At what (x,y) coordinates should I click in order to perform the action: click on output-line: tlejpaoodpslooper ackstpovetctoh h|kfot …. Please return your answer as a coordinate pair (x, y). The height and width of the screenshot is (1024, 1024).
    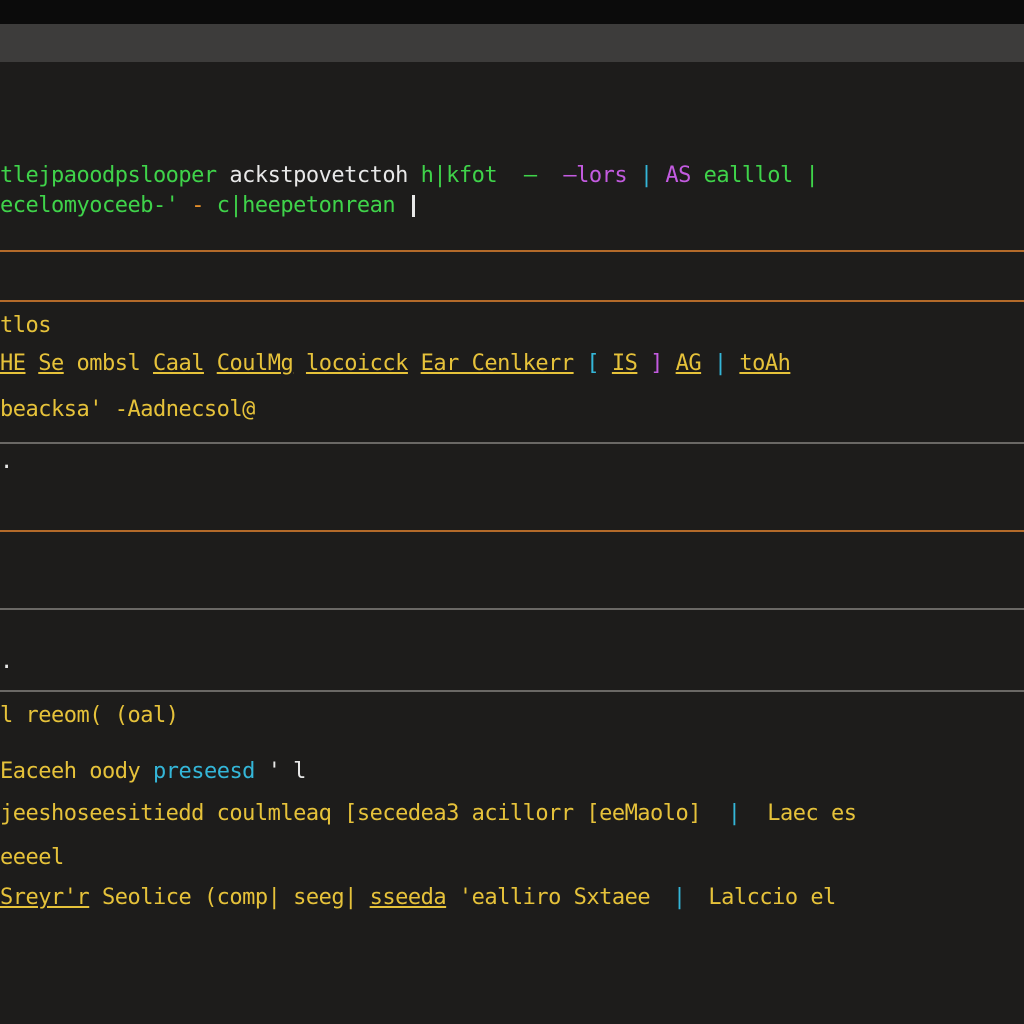
    Looking at the image, I should click on (409, 176).